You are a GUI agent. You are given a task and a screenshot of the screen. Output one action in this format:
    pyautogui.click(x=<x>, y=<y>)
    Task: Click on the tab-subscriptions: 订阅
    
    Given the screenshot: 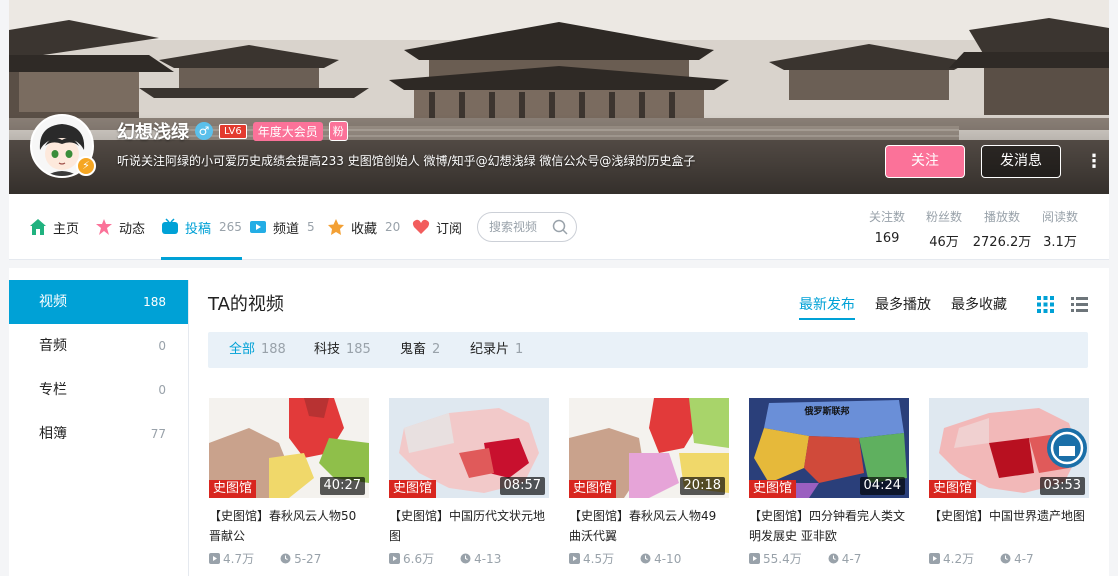 What is the action you would take?
    pyautogui.click(x=437, y=227)
    